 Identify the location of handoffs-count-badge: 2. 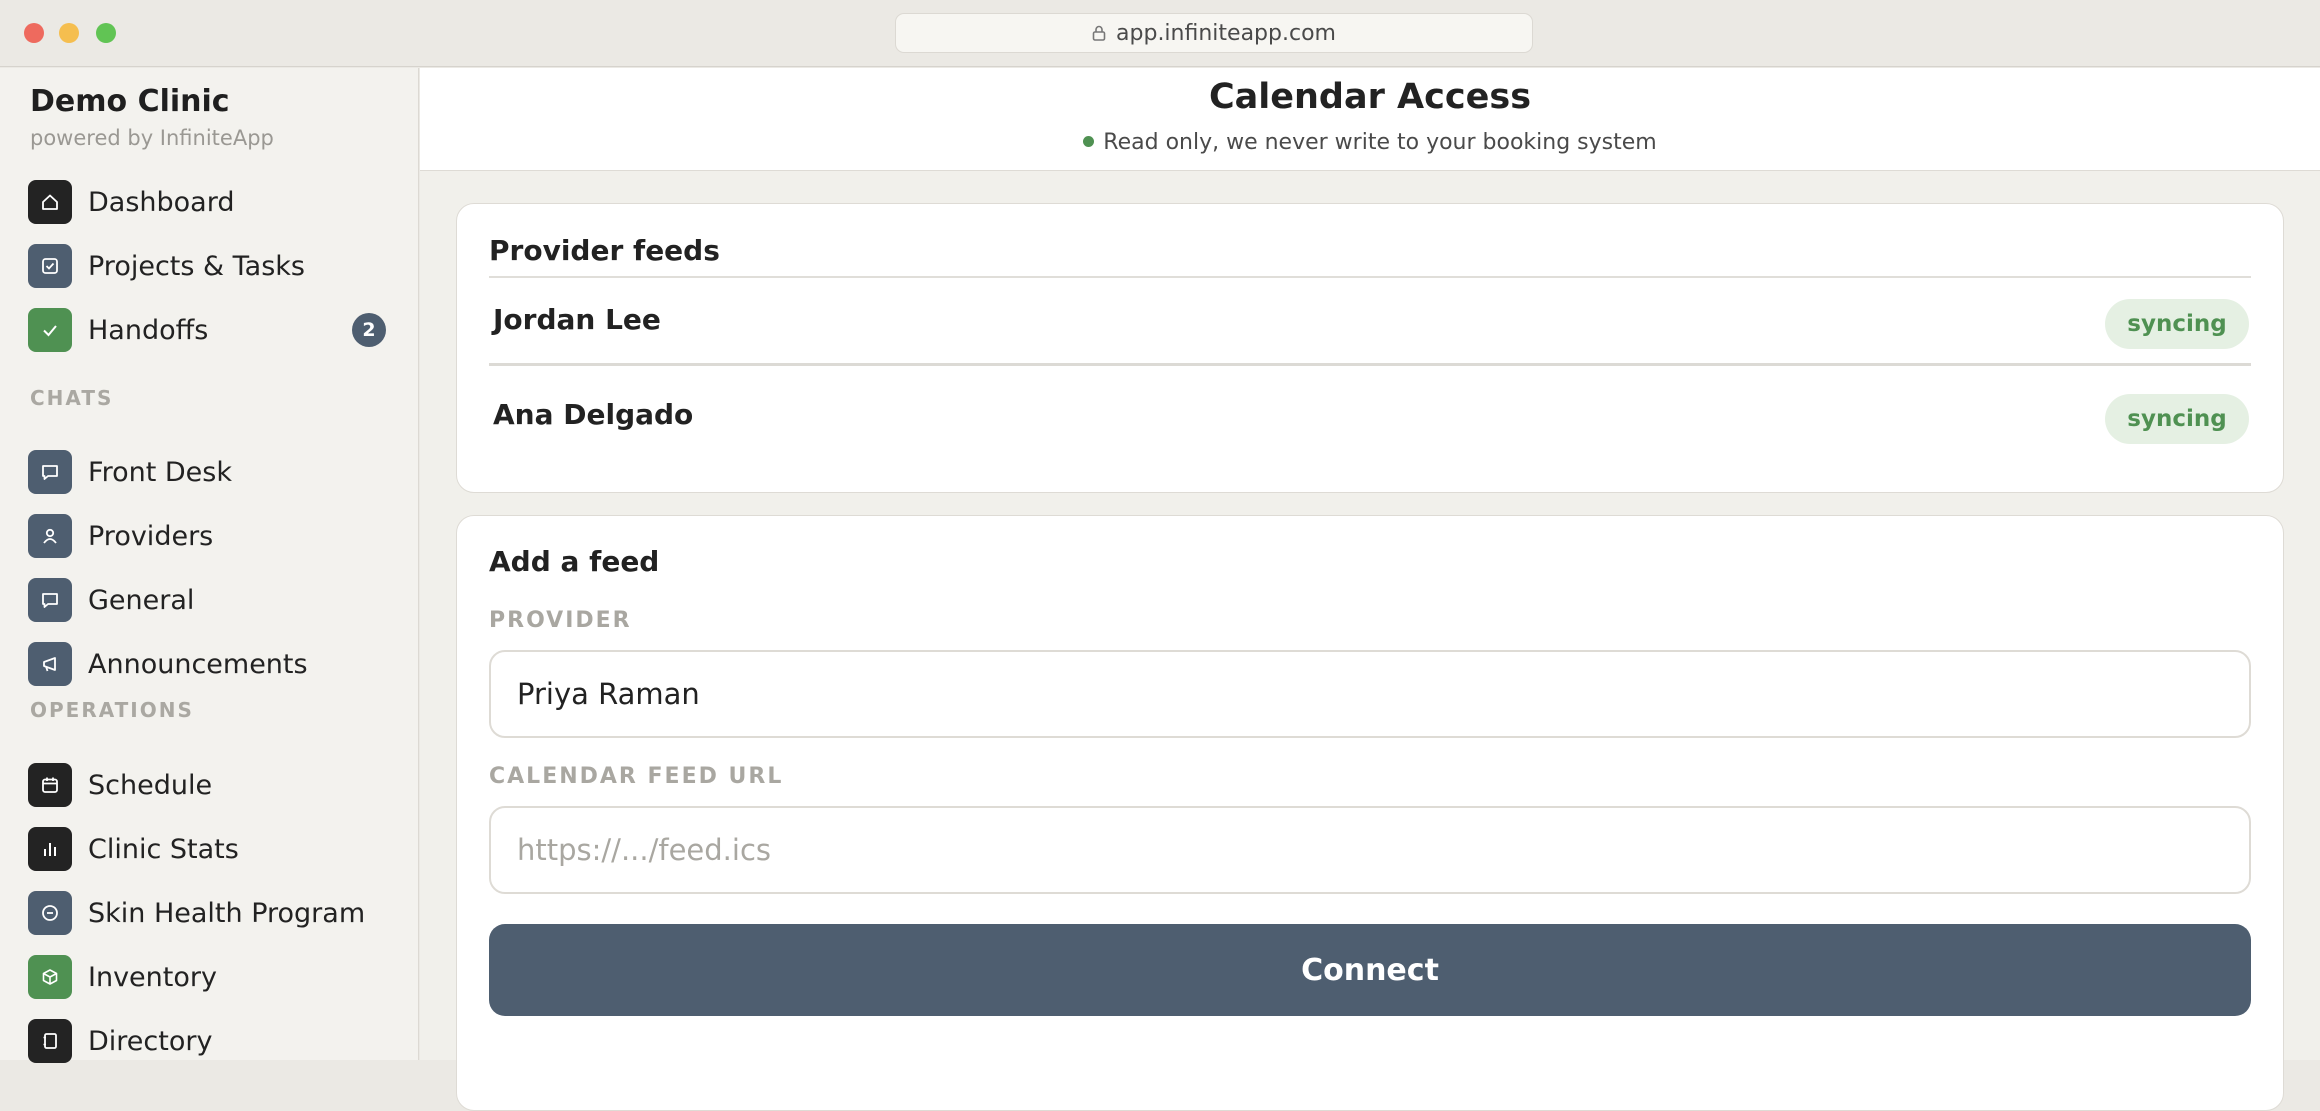
(369, 330).